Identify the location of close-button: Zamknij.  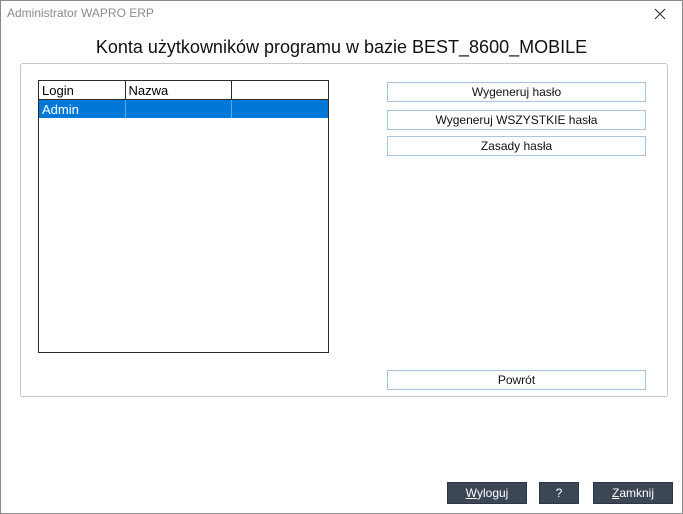
(633, 493).